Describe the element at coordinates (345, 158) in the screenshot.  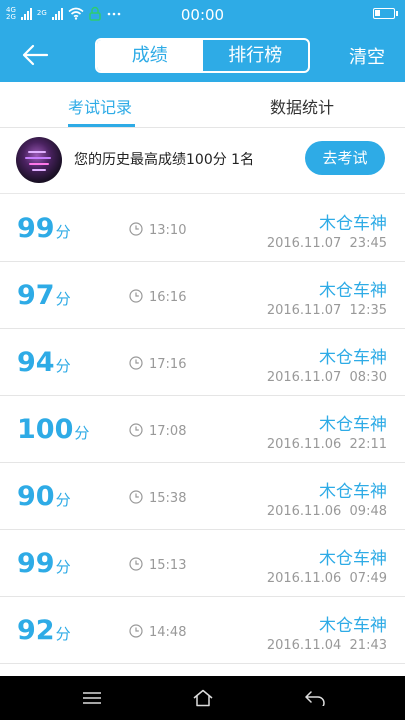
I see `take-exam-button: 去考试` at that location.